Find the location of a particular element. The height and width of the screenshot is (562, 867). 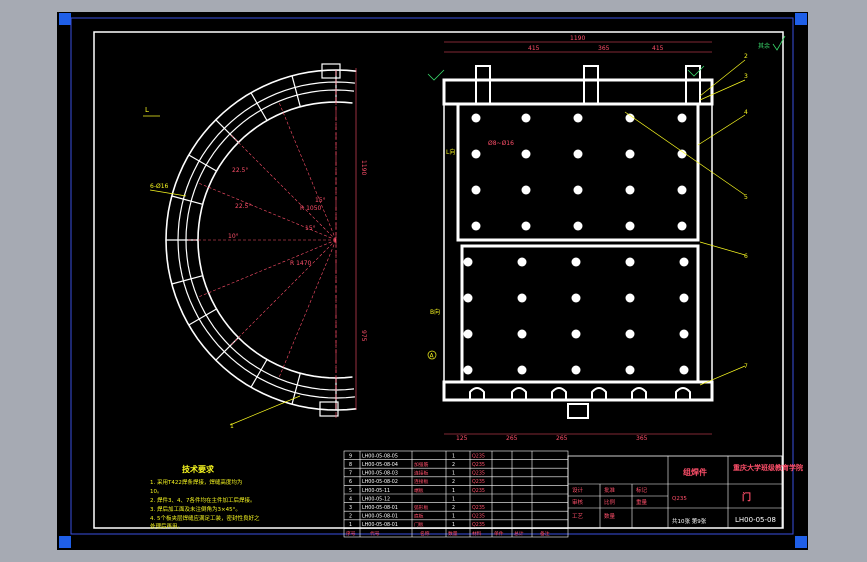

hole-callout: 6-Ø16 is located at coordinates (159, 186).